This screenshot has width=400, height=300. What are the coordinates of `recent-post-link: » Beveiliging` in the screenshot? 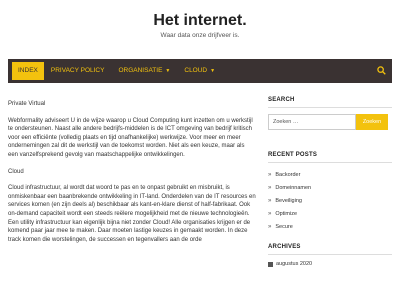 It's located at (330, 201).